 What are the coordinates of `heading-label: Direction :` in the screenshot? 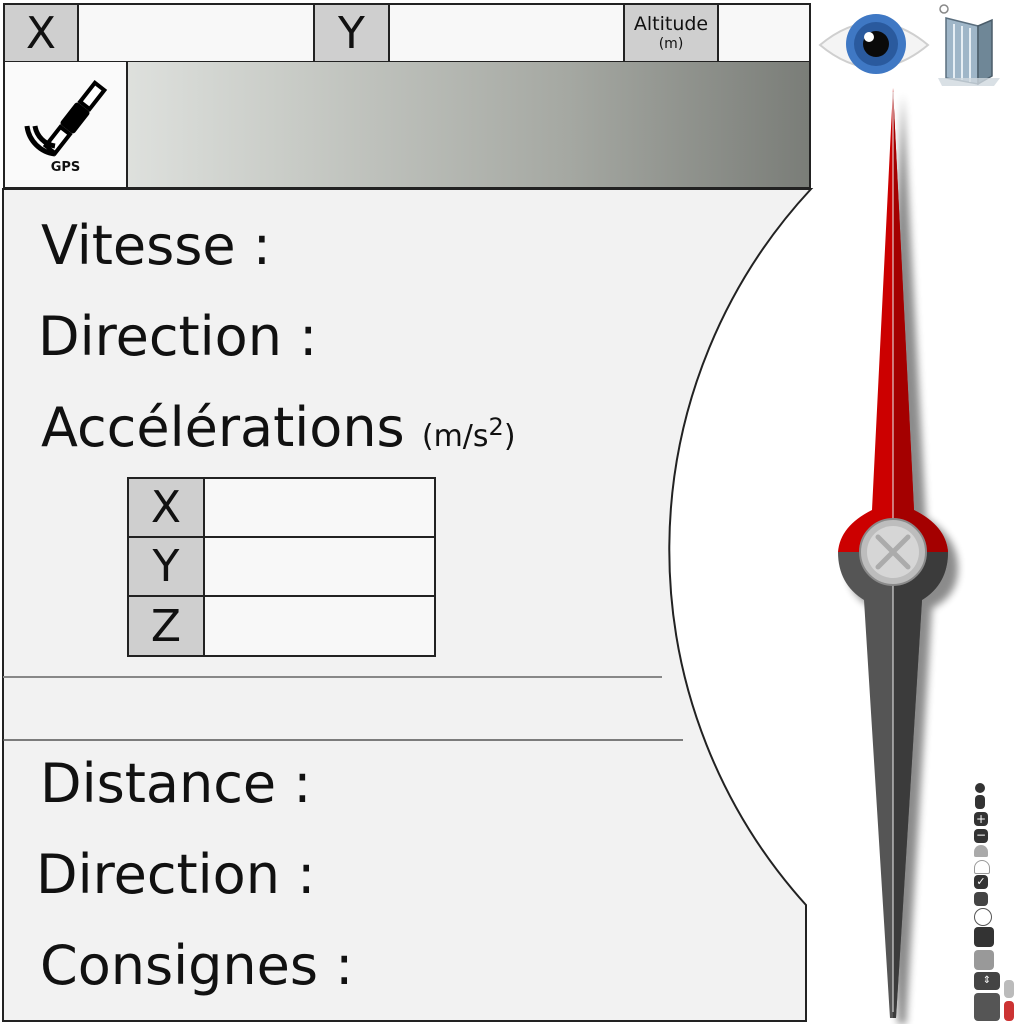 It's located at (178, 336).